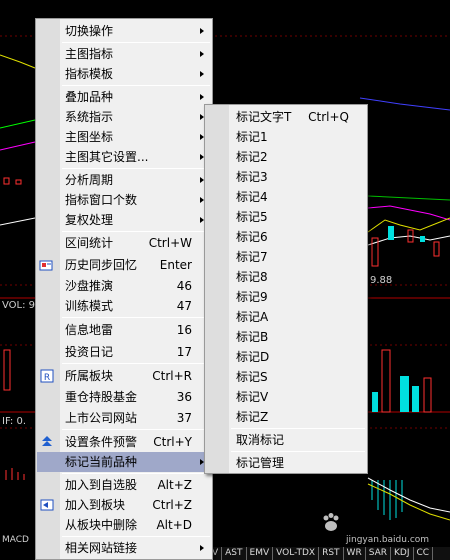 The height and width of the screenshot is (560, 450). Describe the element at coordinates (136, 220) in the screenshot. I see `menu-item-rights-adjustment: 复权处理` at that location.